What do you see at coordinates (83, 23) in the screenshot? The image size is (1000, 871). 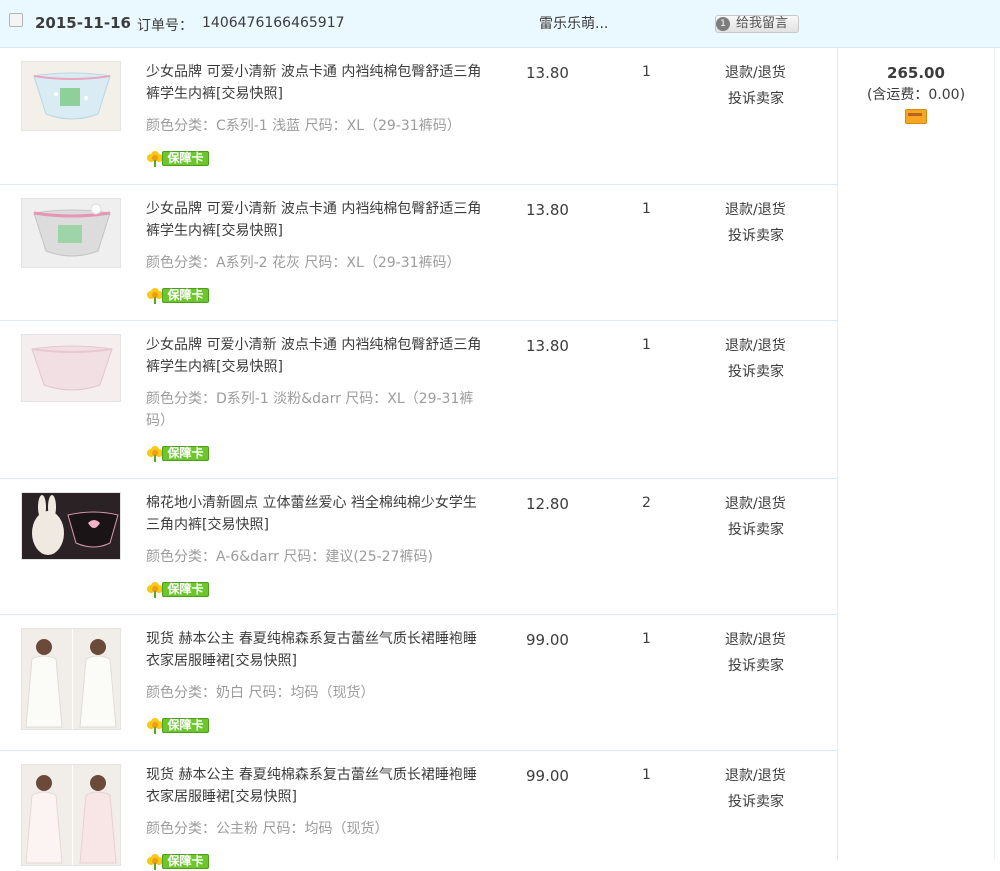 I see `order-date: 2015-11-16` at bounding box center [83, 23].